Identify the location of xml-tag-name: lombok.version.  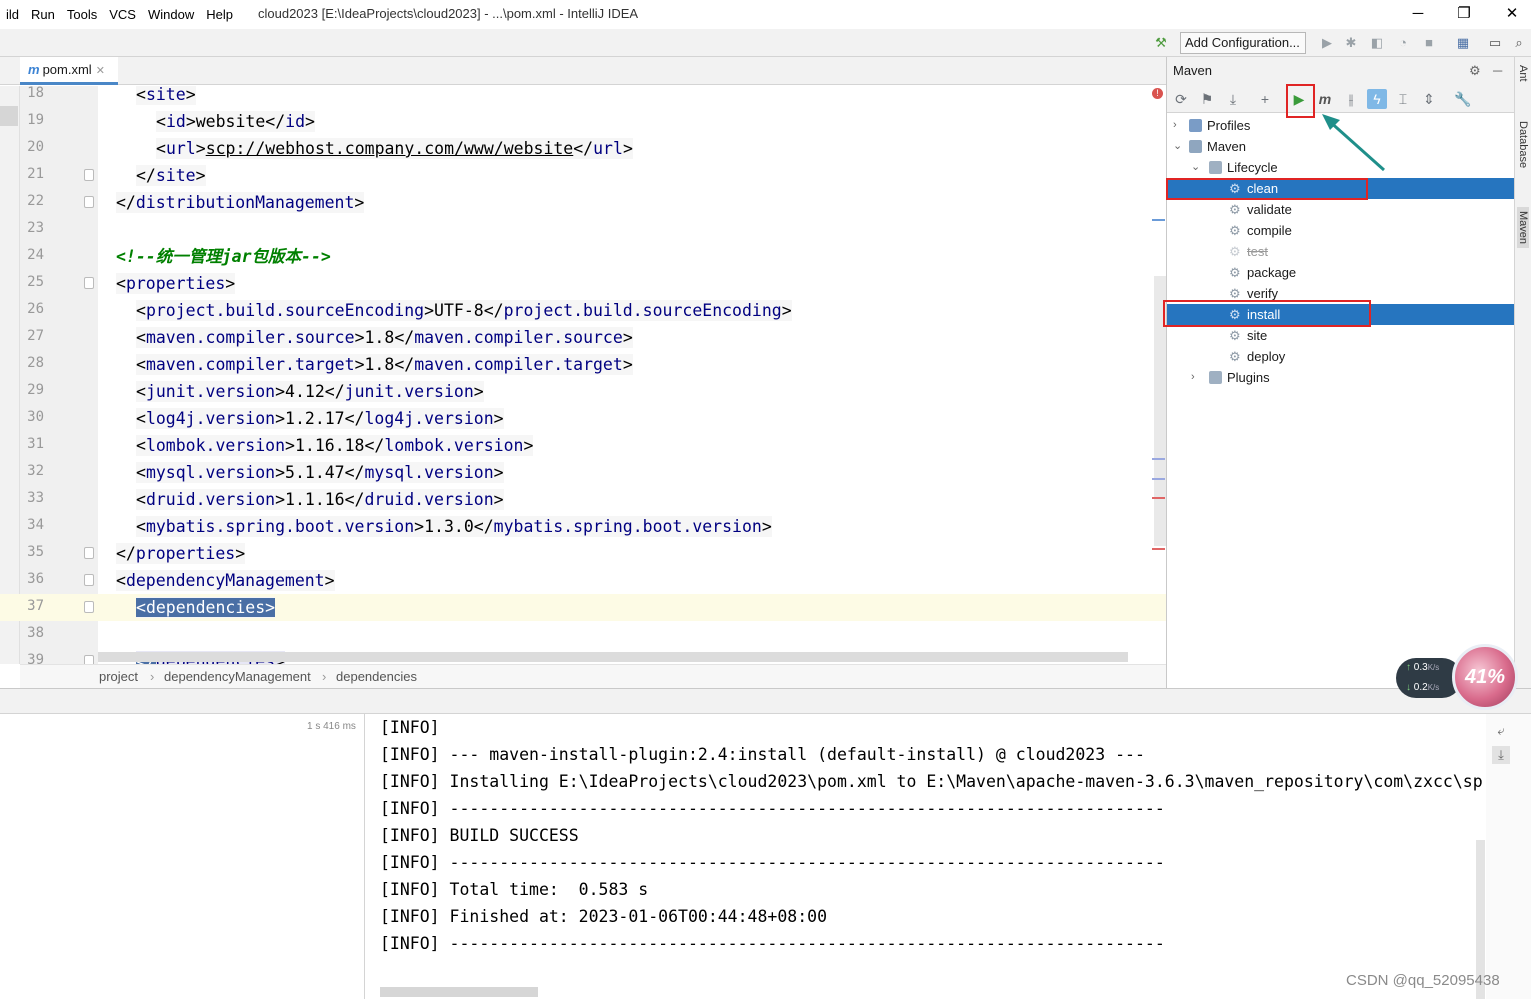
(454, 445).